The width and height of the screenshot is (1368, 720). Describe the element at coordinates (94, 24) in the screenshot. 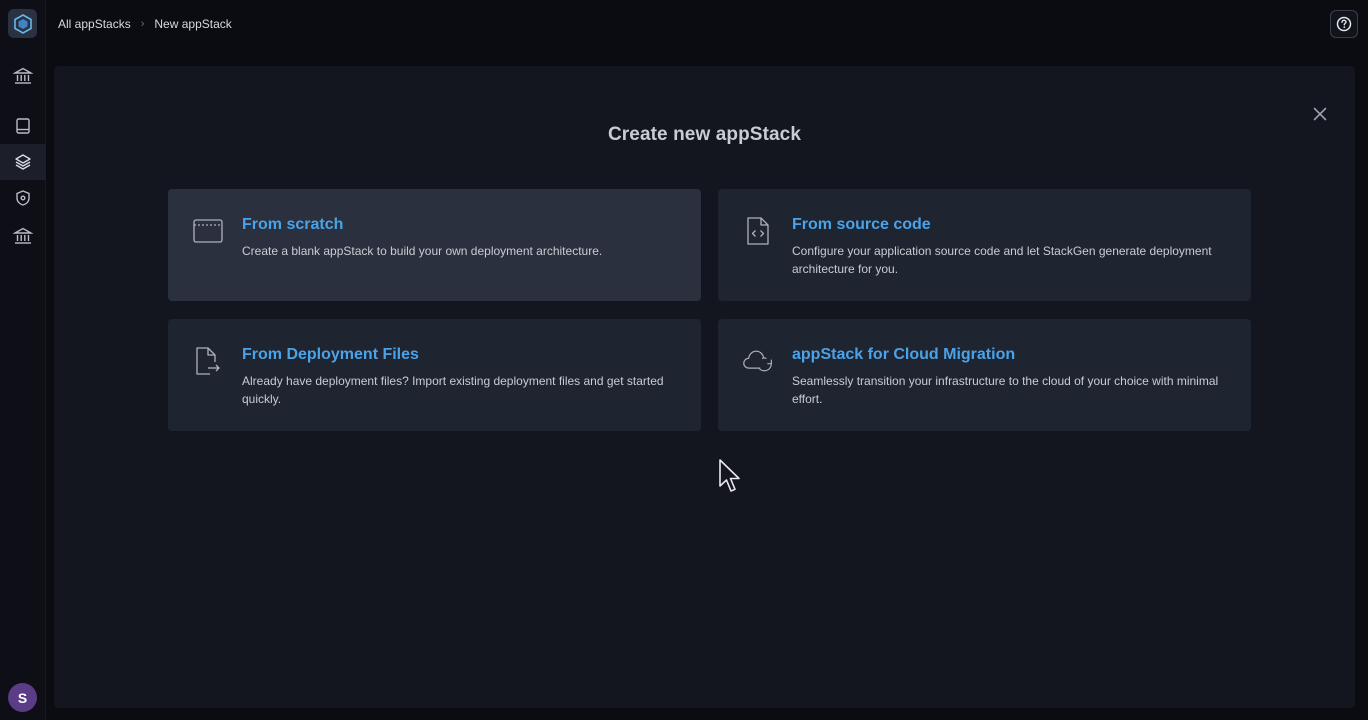

I see `breadcrumb-all-appstacks: All appStacks` at that location.